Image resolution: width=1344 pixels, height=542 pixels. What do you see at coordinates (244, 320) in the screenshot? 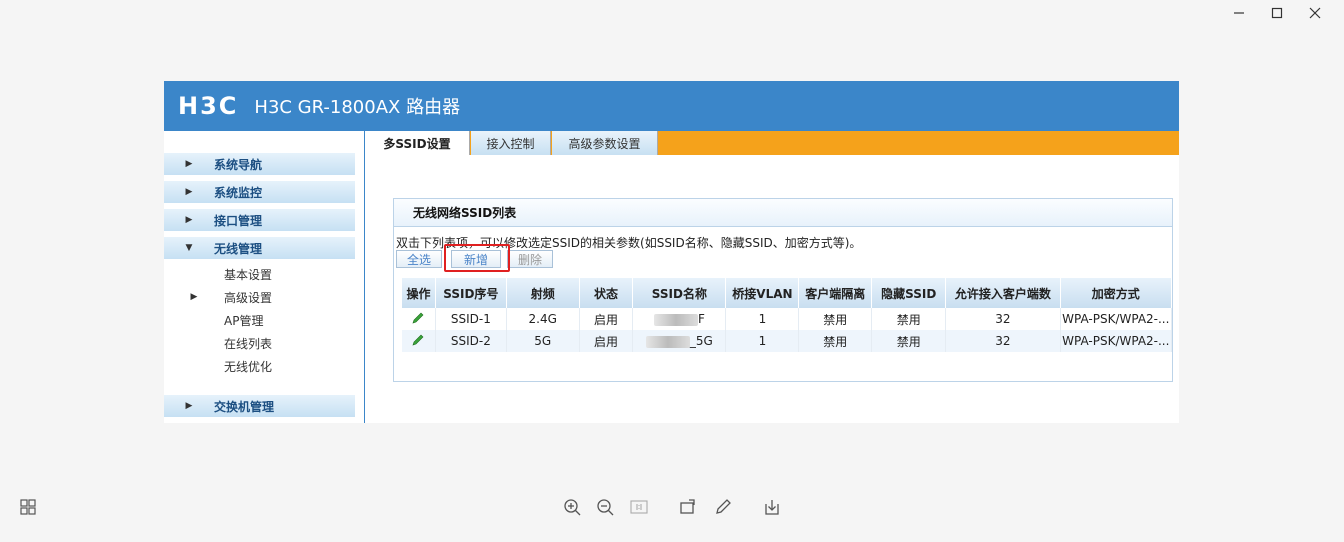
I see `sub-item-label: AP管理` at bounding box center [244, 320].